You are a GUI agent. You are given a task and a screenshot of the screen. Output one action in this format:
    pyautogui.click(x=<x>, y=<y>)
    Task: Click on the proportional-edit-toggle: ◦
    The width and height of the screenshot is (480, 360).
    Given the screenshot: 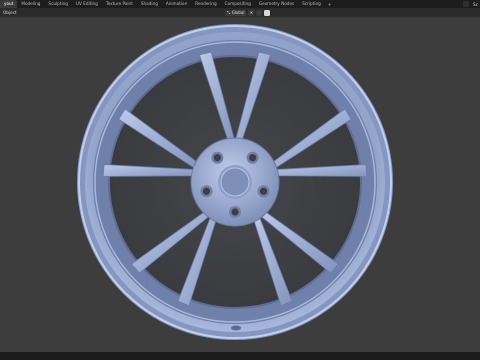 What is the action you would take?
    pyautogui.click(x=259, y=12)
    